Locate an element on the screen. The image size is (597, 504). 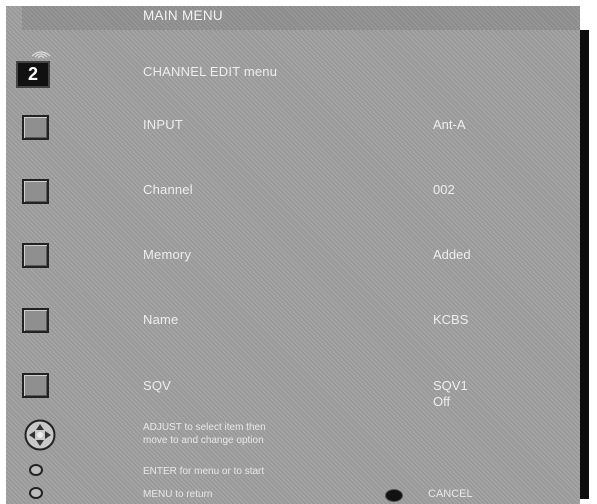
menu-item-name-label: Name is located at coordinates (161, 319).